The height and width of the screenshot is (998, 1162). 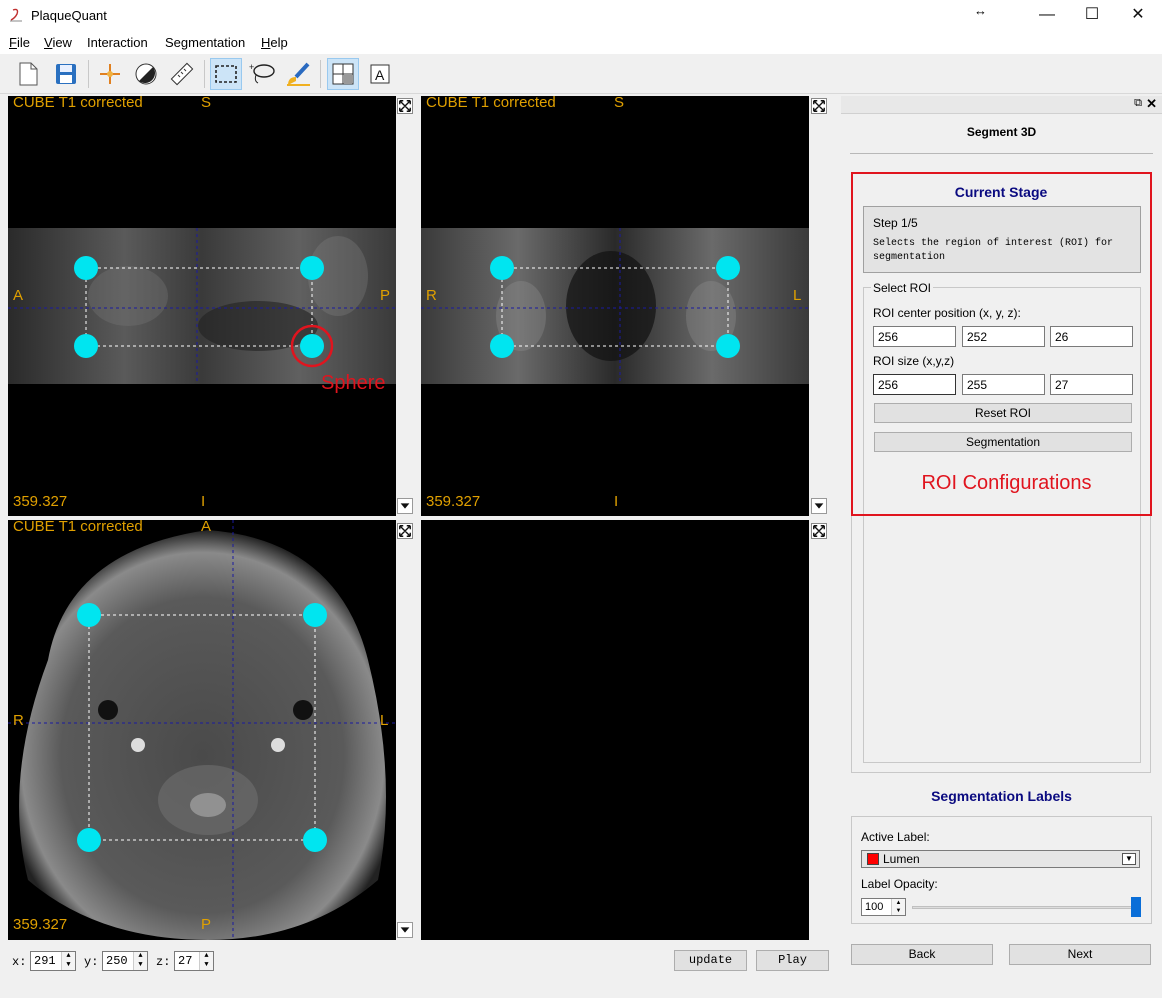 I want to click on resize-icon: ↔, so click(x=980, y=10).